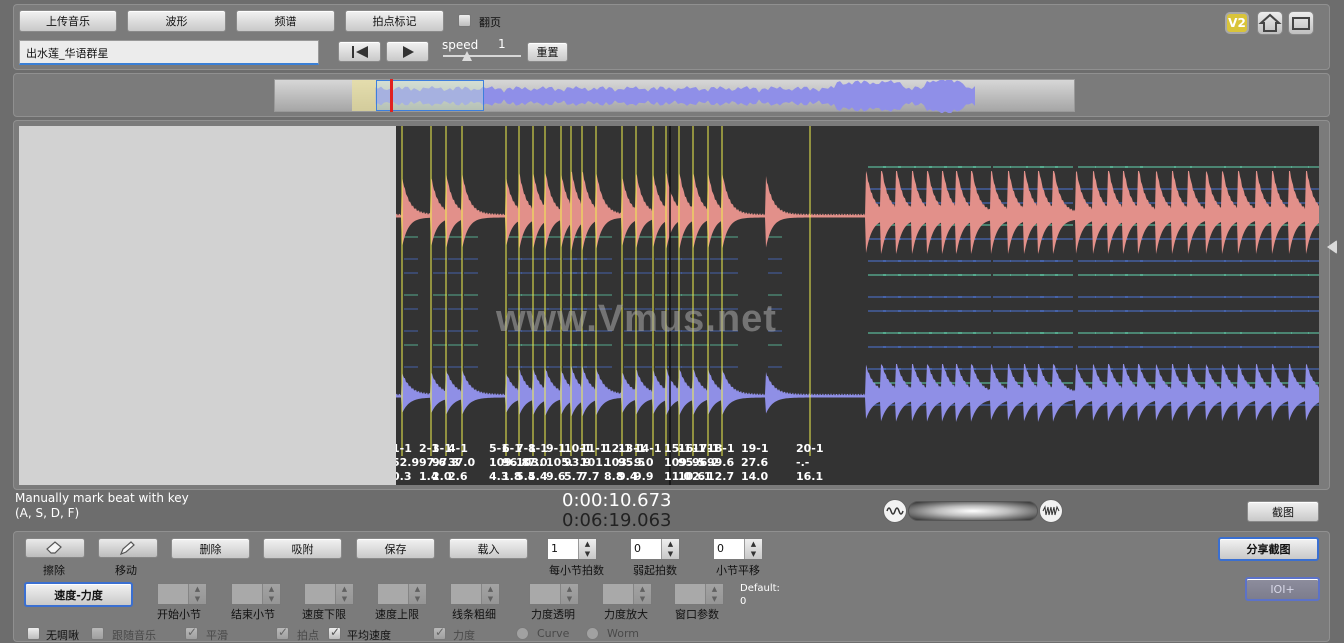  Describe the element at coordinates (210, 548) in the screenshot. I see `delete-button: 删除` at that location.